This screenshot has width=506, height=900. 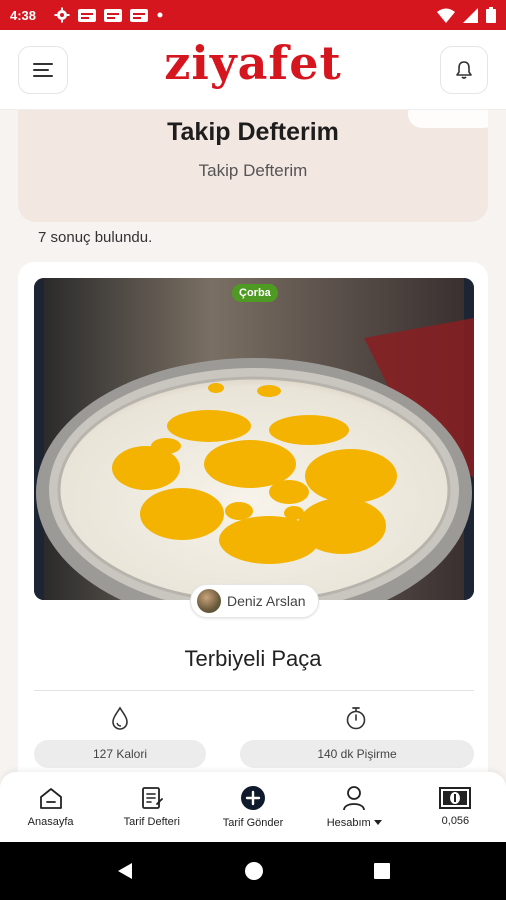 What do you see at coordinates (253, 823) in the screenshot?
I see `nav-submit-recipe-label: Tarif Gönder` at bounding box center [253, 823].